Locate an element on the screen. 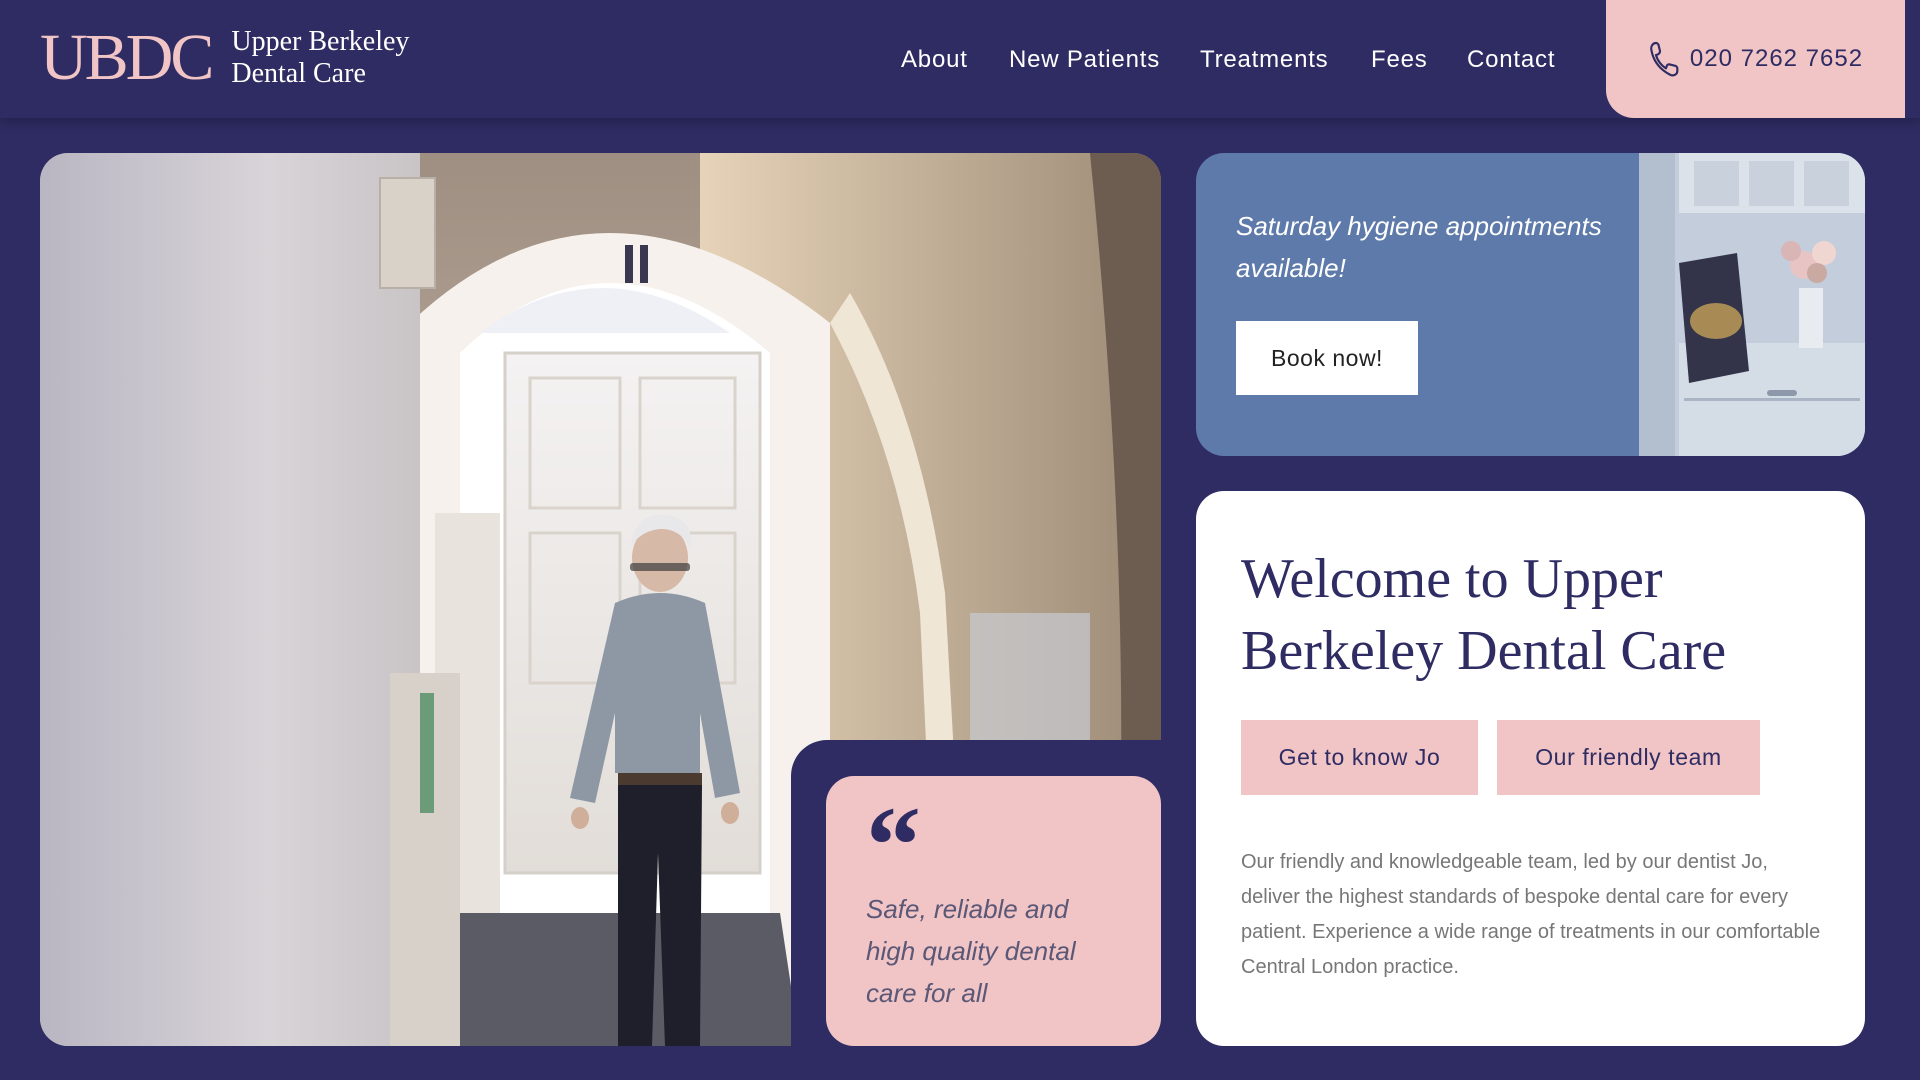  nav-about: About is located at coordinates (934, 60).